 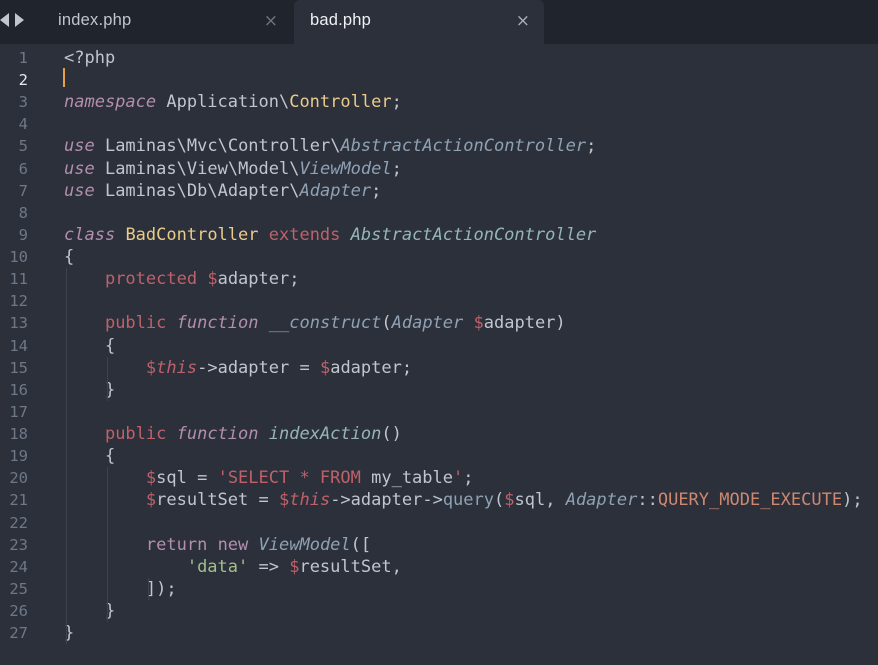 What do you see at coordinates (23, 190) in the screenshot?
I see `line-number: 7` at bounding box center [23, 190].